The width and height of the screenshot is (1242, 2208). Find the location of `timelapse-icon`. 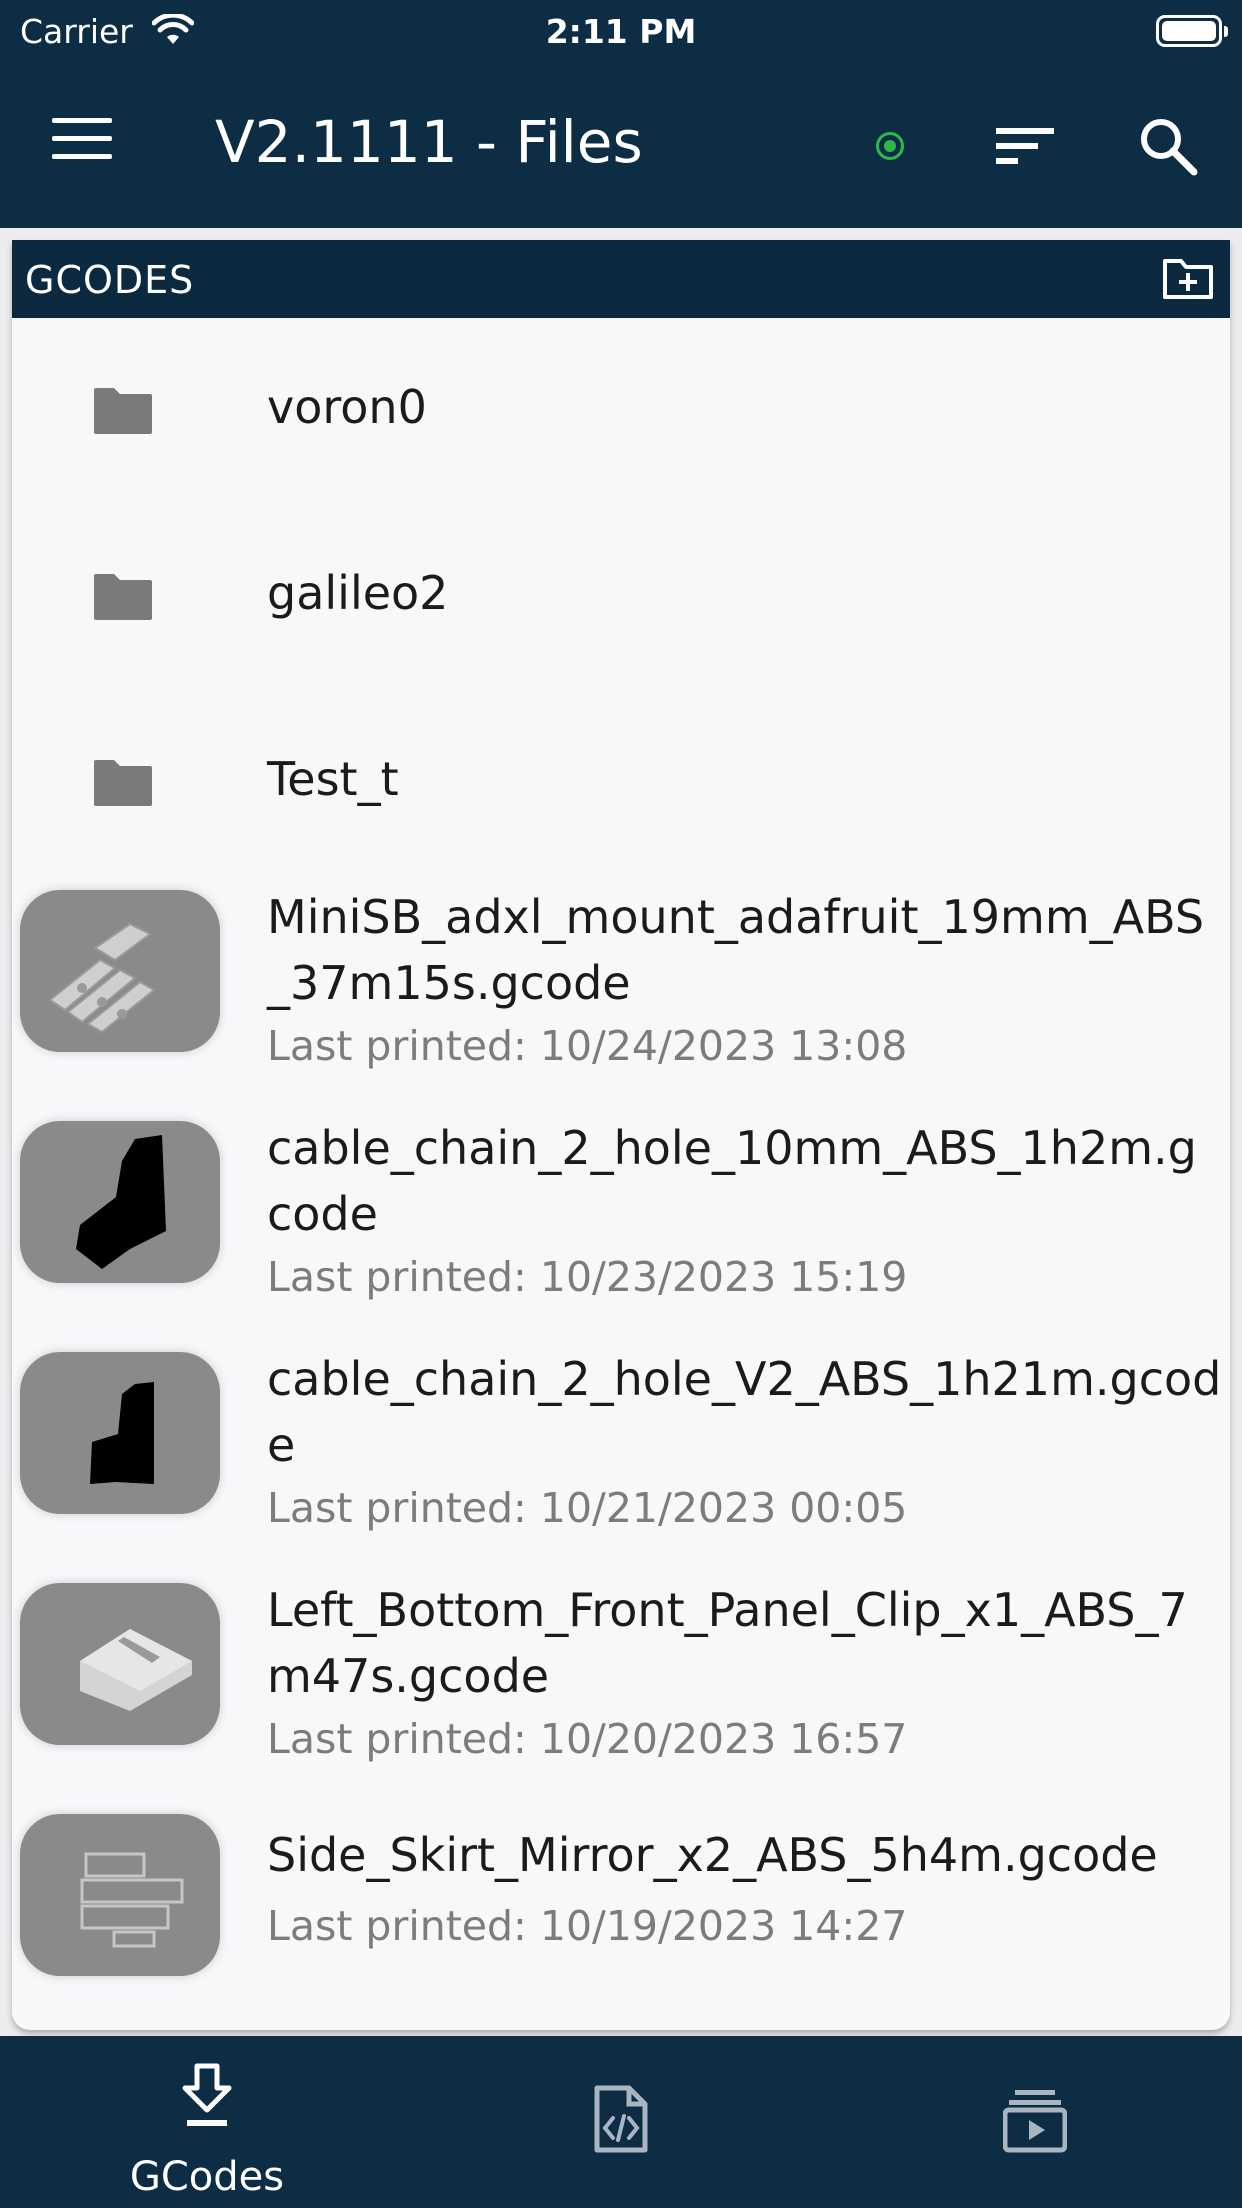

timelapse-icon is located at coordinates (1035, 2121).